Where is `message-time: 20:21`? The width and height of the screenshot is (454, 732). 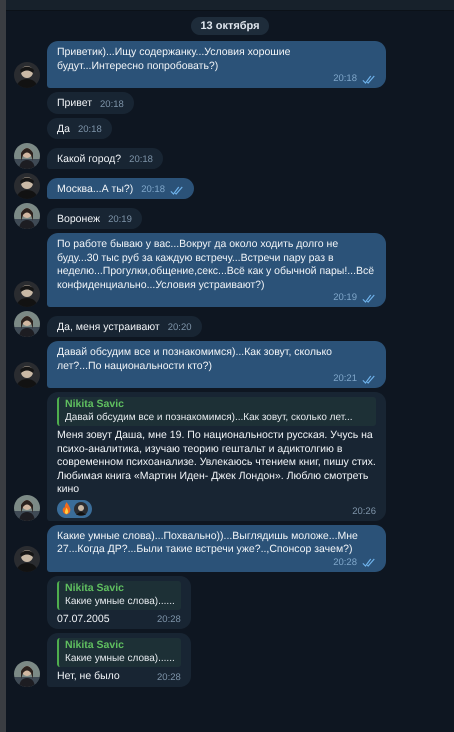 message-time: 20:21 is located at coordinates (345, 379).